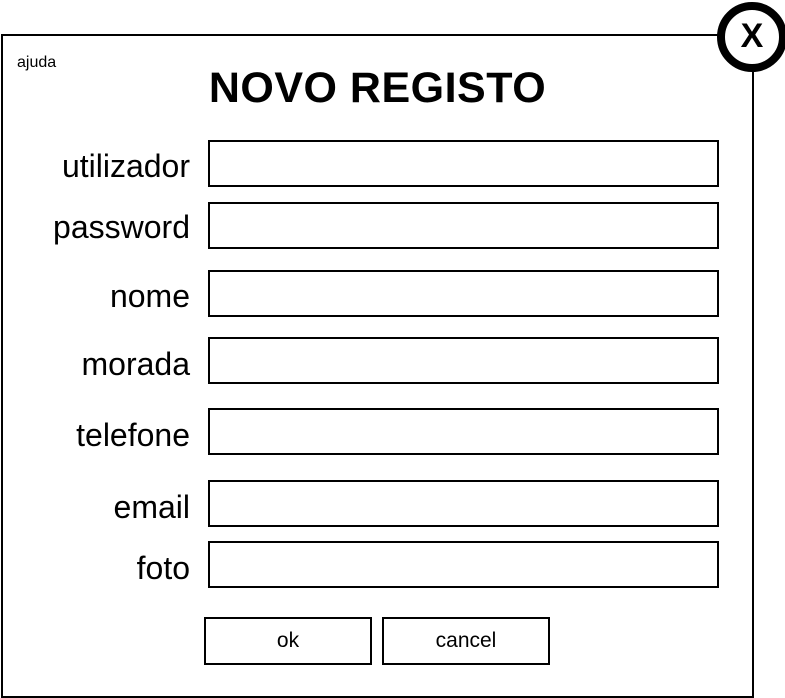 This screenshot has width=785, height=698. I want to click on morada-input, so click(463, 360).